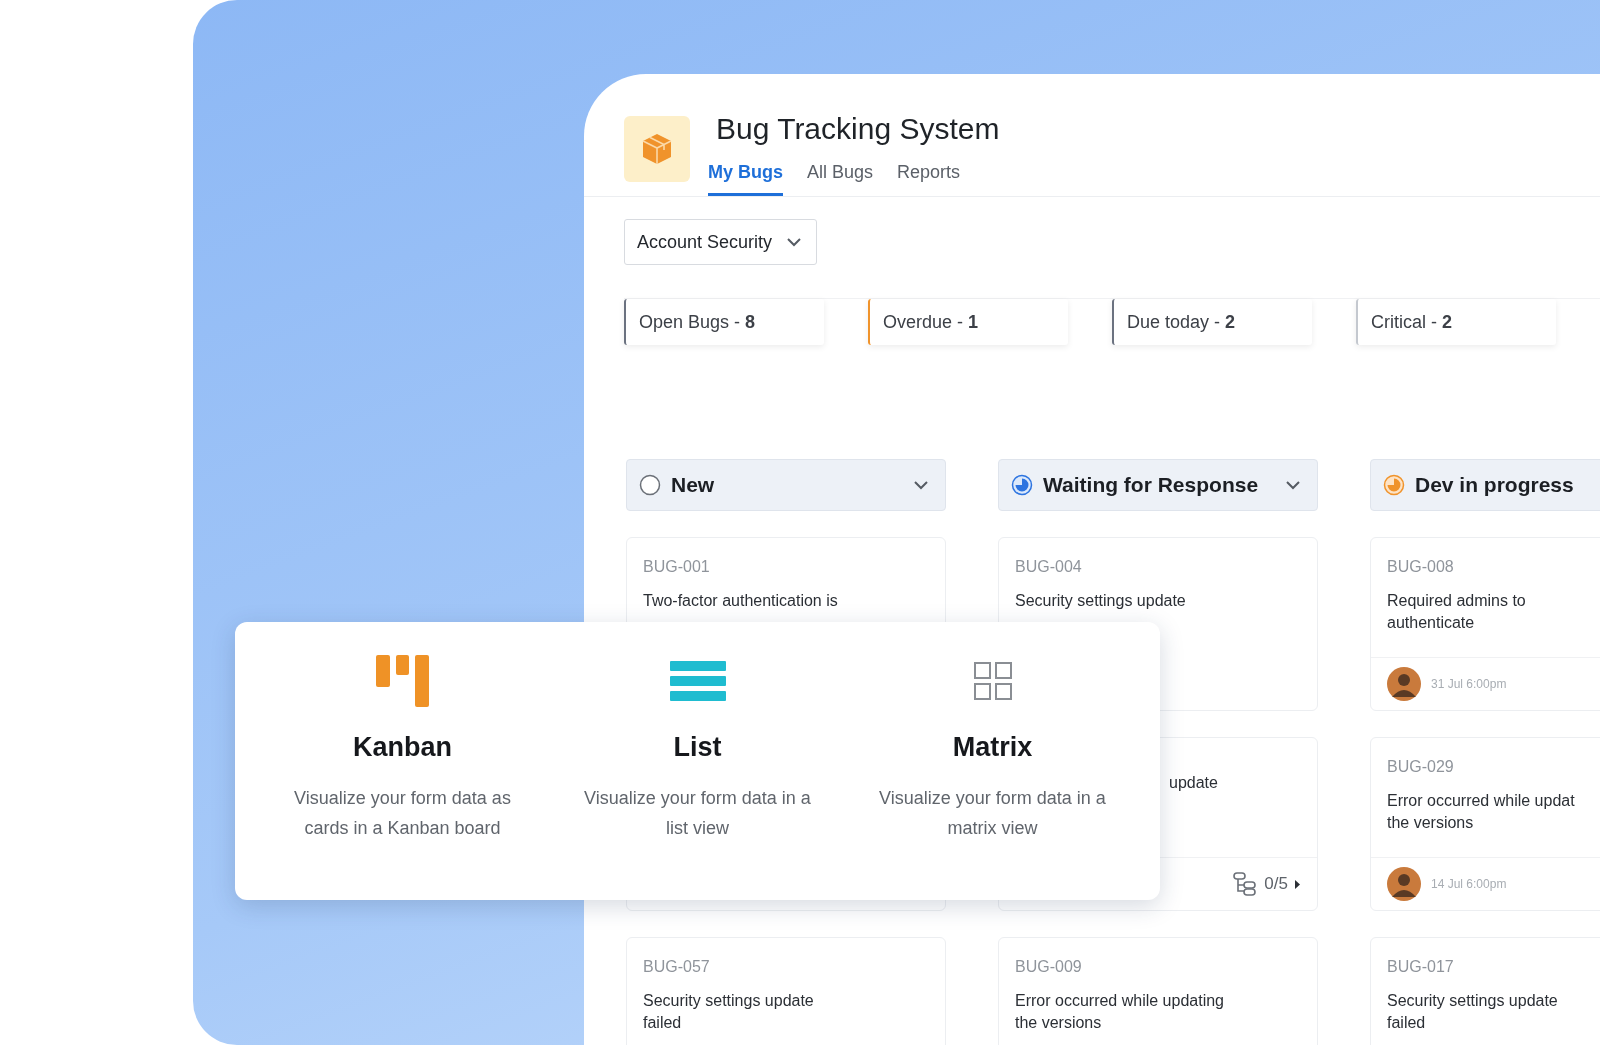 The image size is (1600, 1045). Describe the element at coordinates (677, 967) in the screenshot. I see `bug-id: BUG-057` at that location.